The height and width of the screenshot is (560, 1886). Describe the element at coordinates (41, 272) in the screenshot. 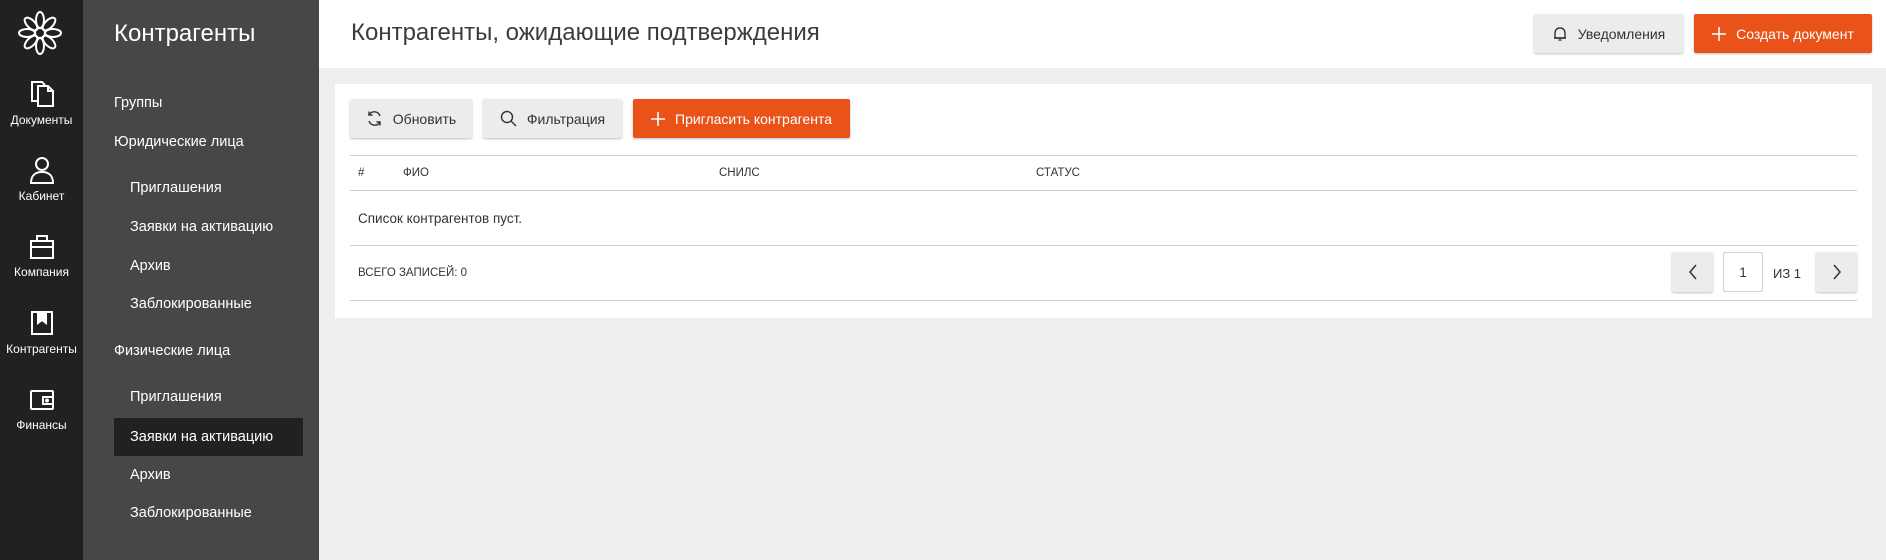

I see `rail-label: Компания` at that location.